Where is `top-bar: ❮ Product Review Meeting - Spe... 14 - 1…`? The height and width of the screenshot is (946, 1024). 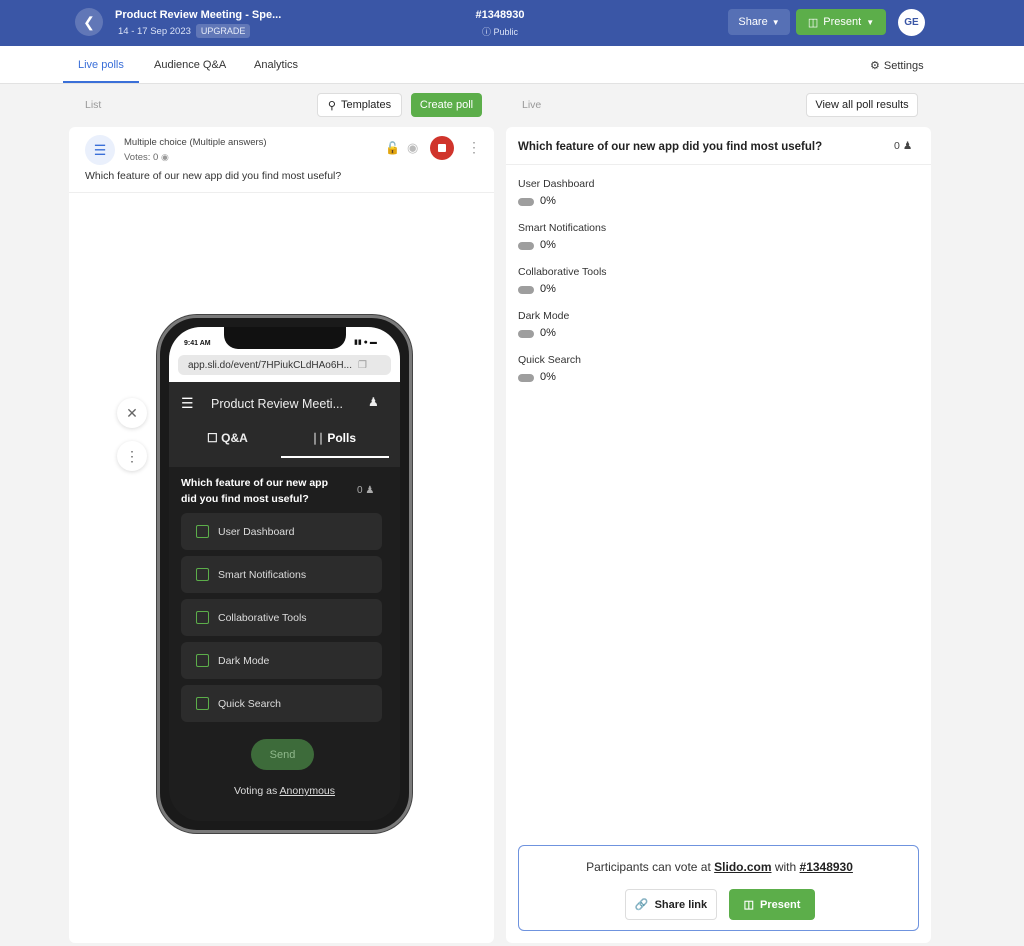
top-bar: ❮ Product Review Meeting - Spe... 14 - 1… is located at coordinates (512, 23).